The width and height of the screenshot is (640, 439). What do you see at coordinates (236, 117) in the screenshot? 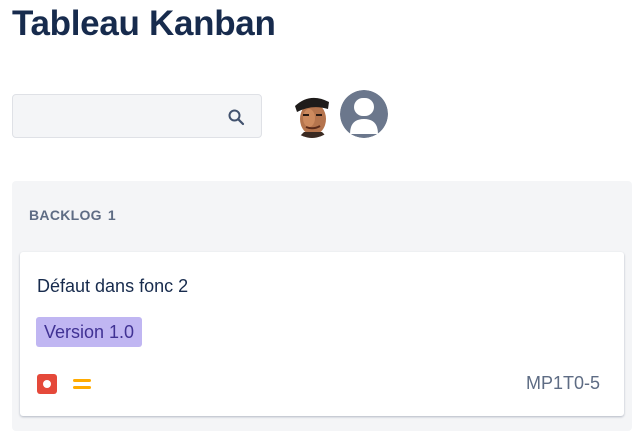
I see `search-icon` at bounding box center [236, 117].